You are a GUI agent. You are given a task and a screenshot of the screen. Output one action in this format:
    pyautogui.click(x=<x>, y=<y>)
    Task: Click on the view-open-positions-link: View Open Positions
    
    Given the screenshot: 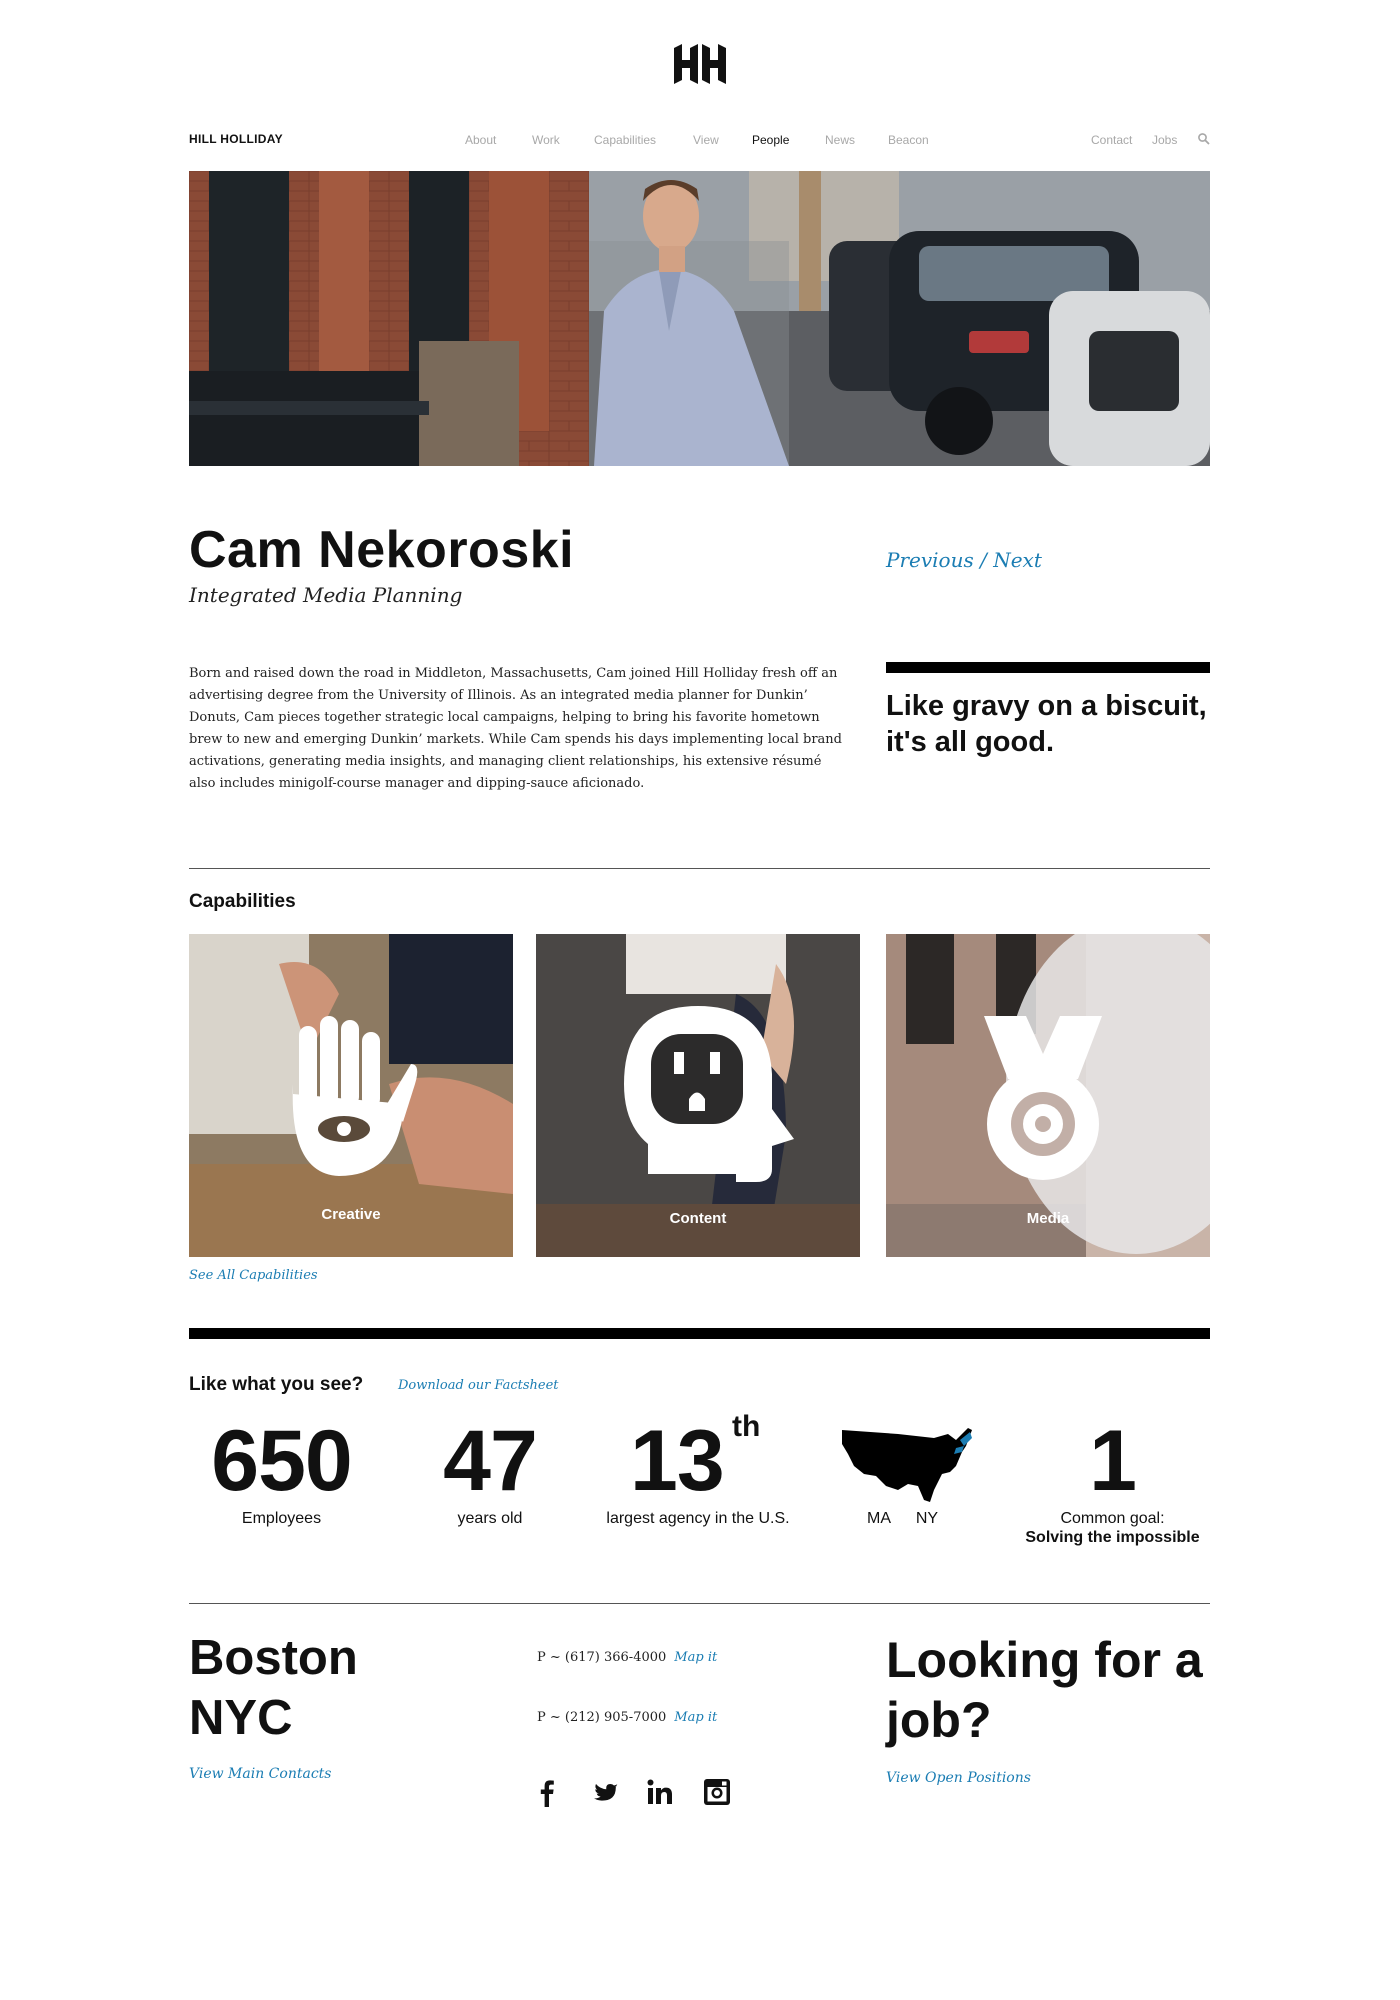 What is the action you would take?
    pyautogui.click(x=958, y=1778)
    